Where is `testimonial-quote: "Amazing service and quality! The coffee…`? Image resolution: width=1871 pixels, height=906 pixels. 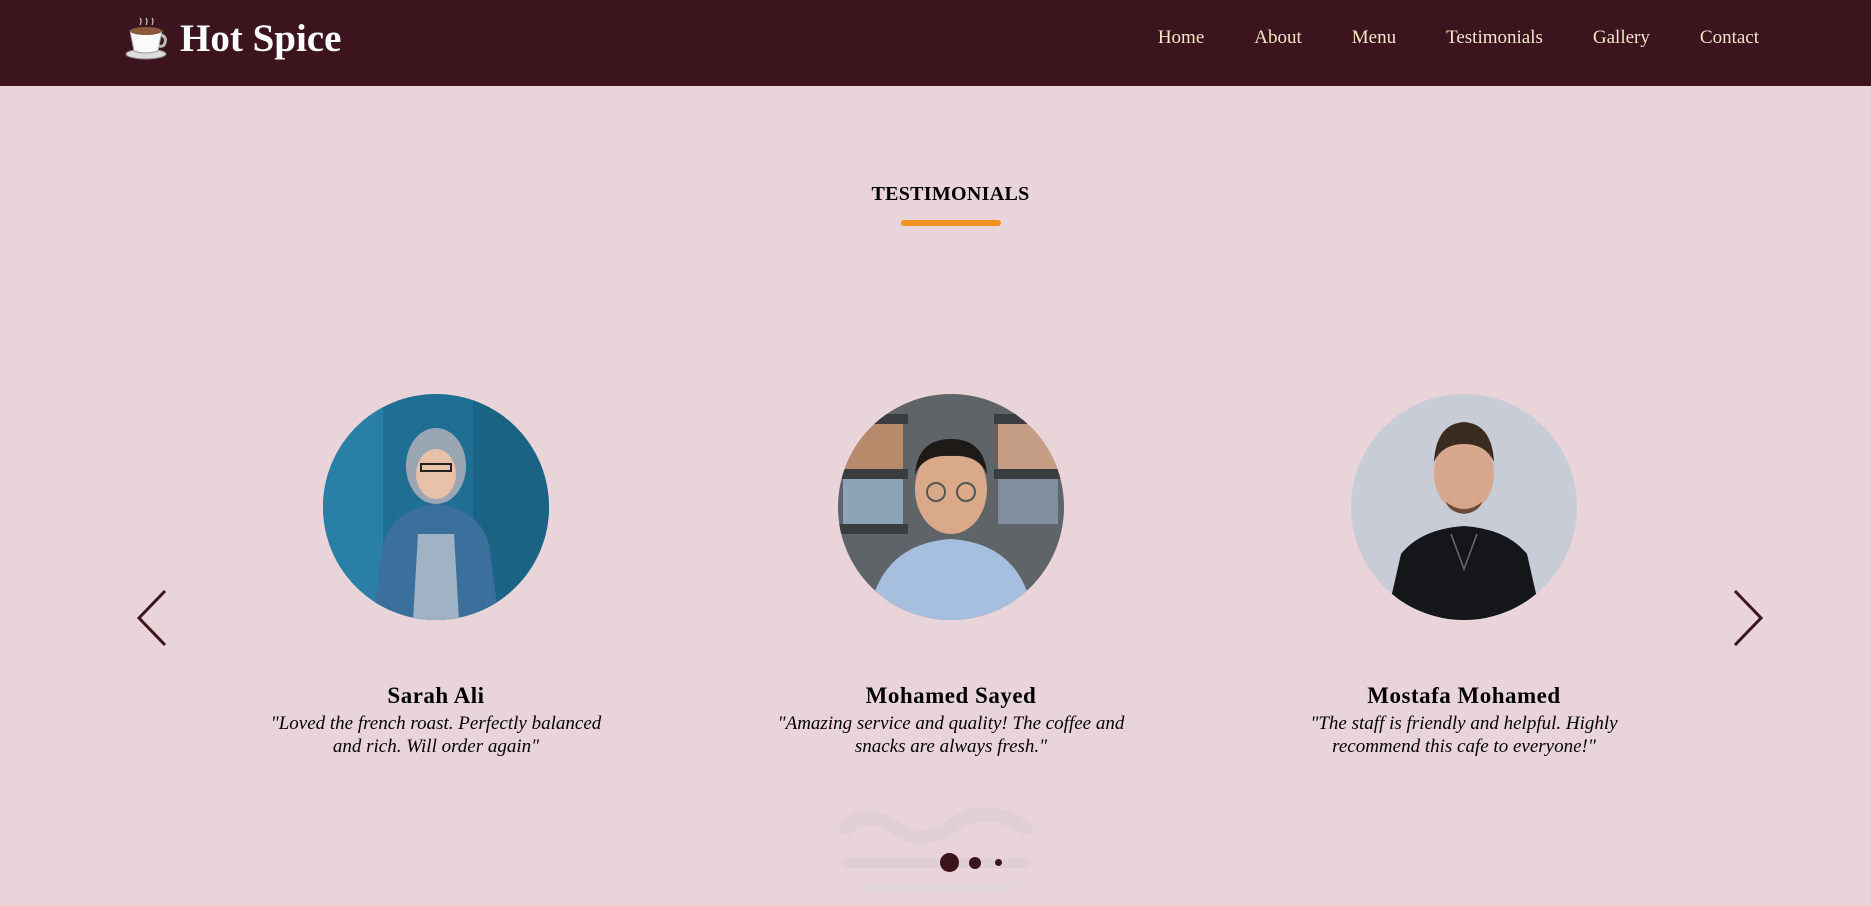
testimonial-quote: "Amazing service and quality! The coffee… is located at coordinates (951, 735).